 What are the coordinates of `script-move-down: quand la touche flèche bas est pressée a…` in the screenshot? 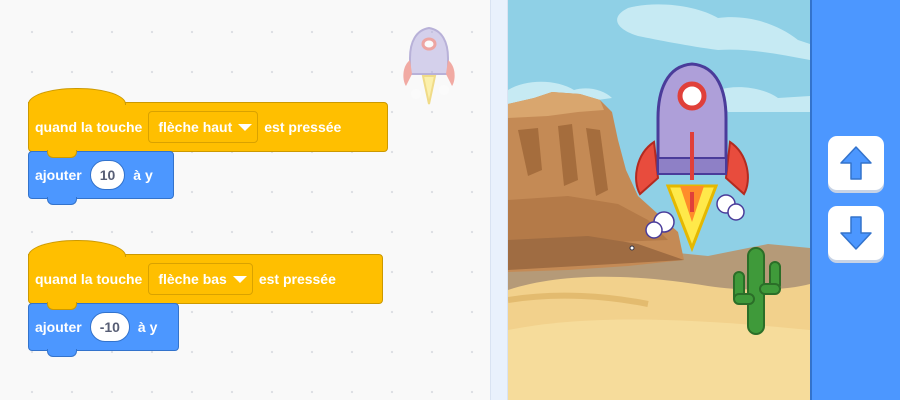 It's located at (205, 298).